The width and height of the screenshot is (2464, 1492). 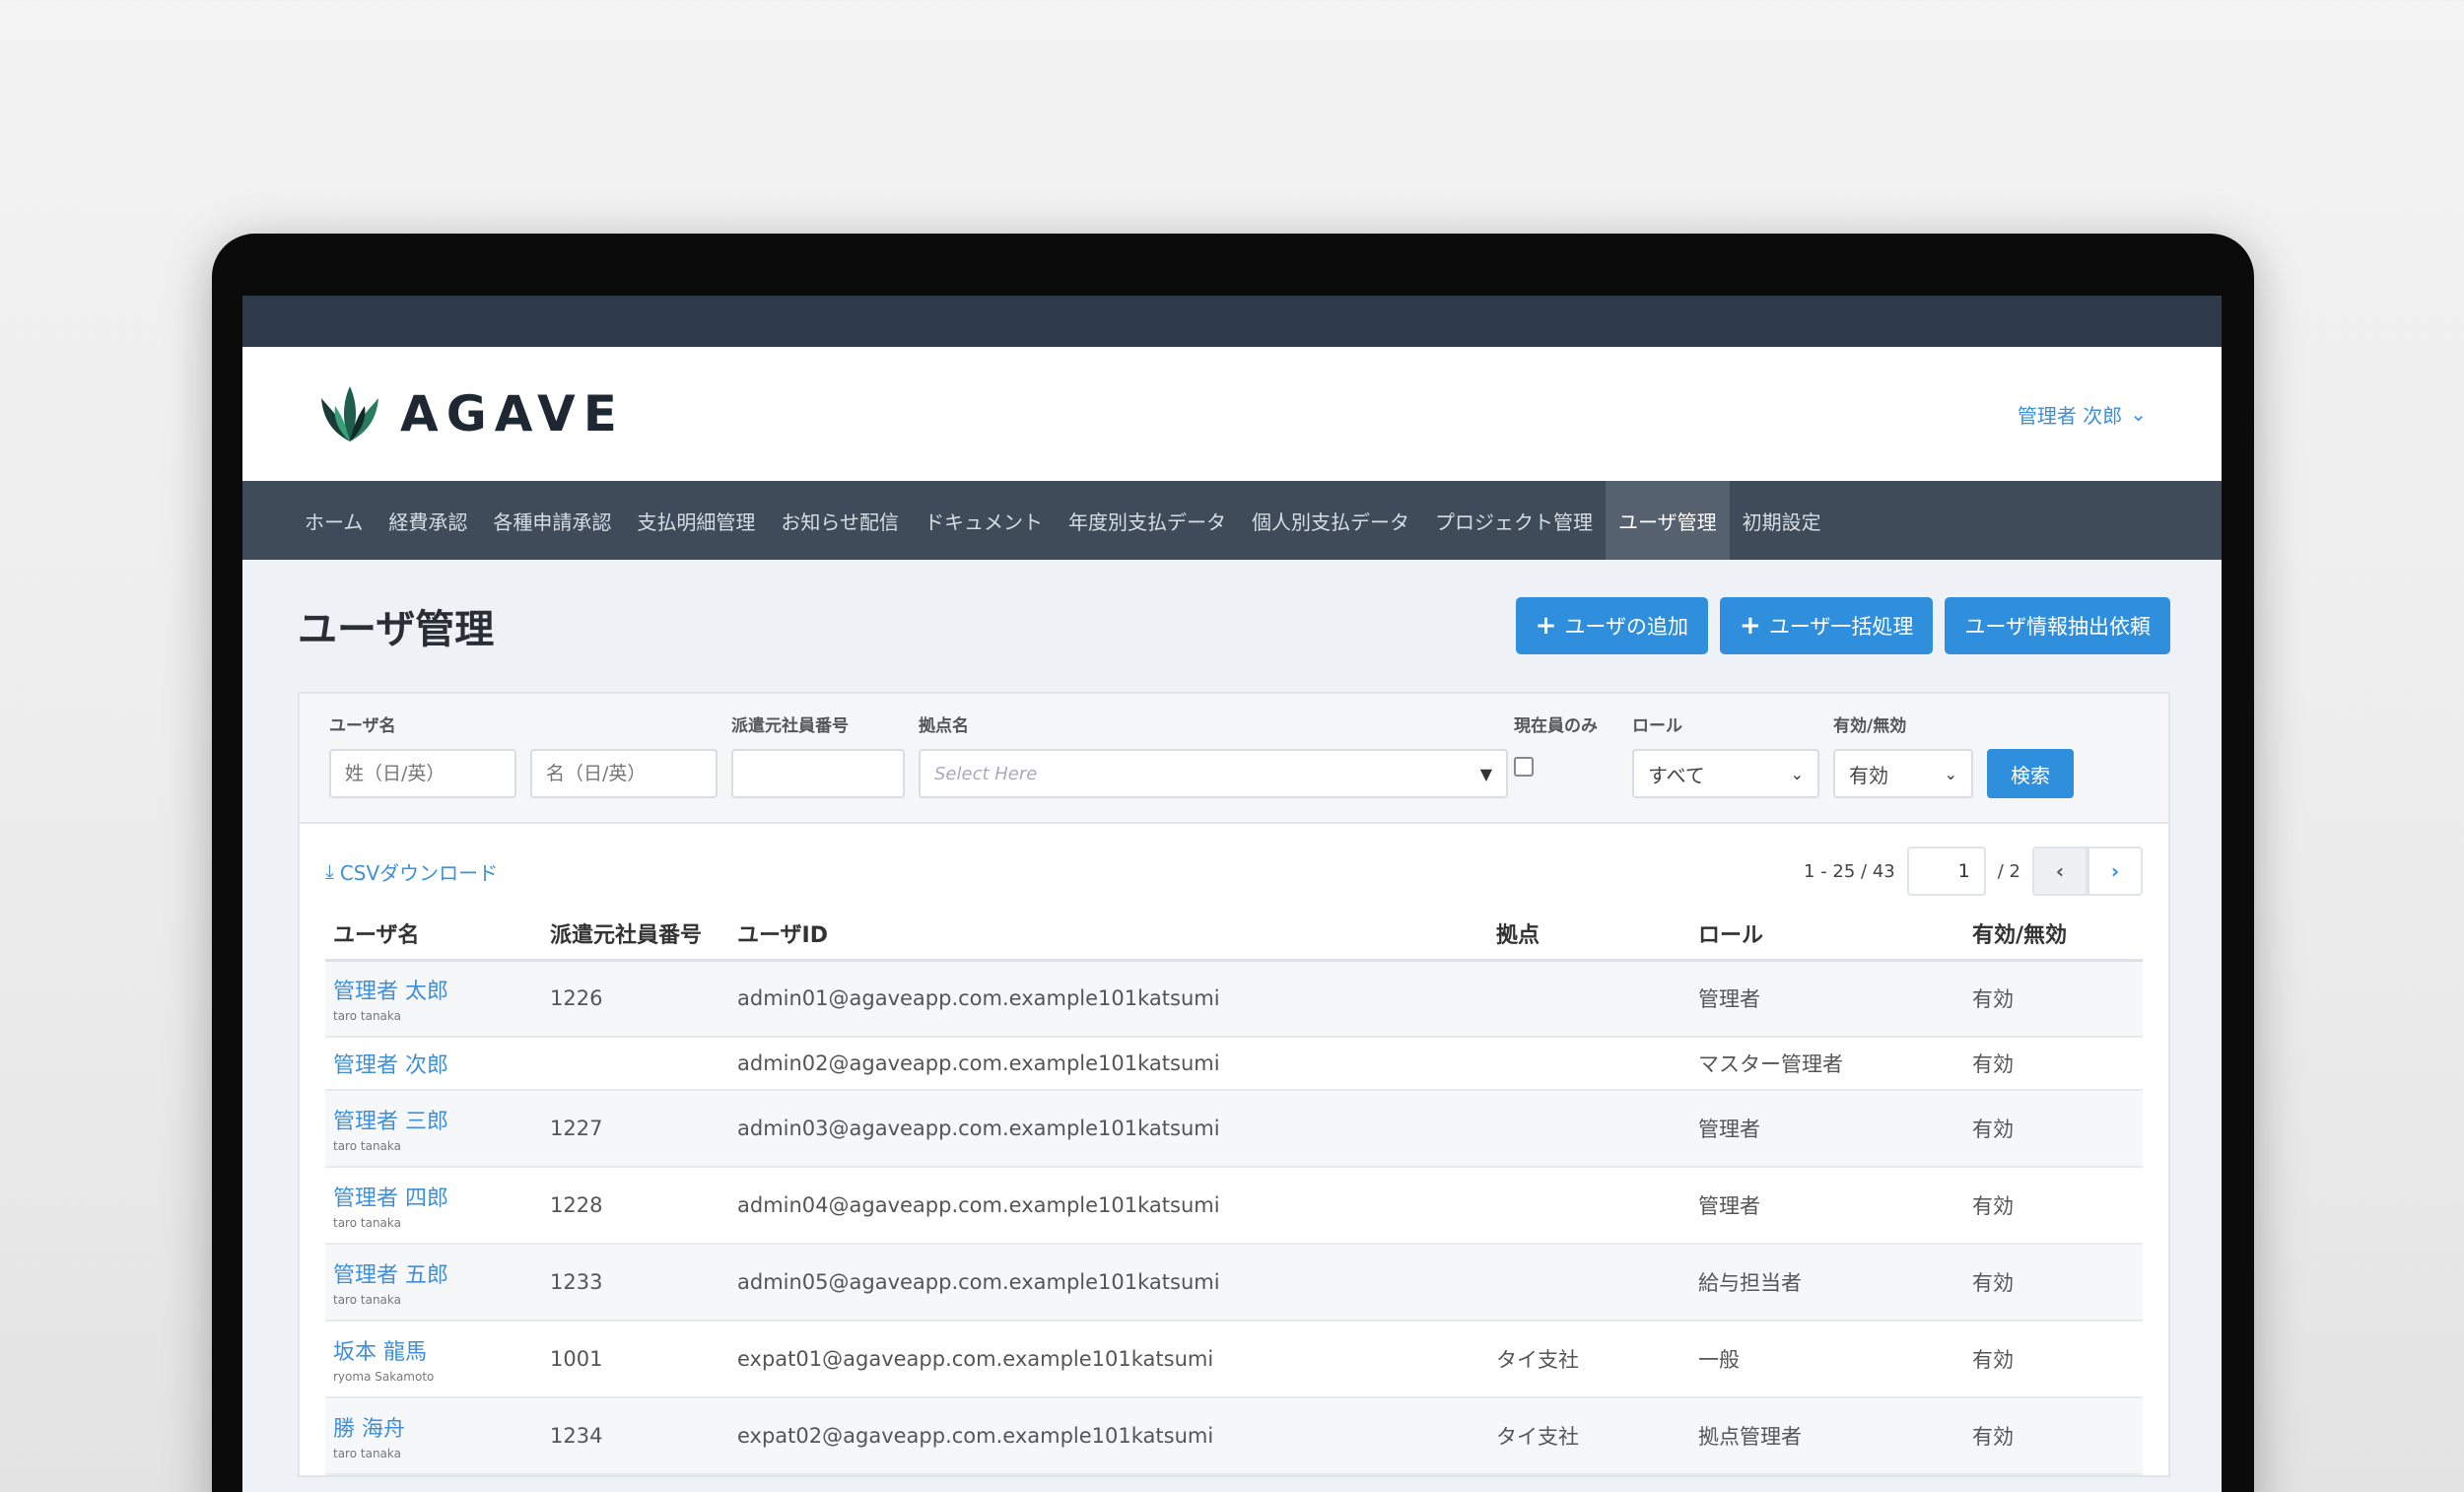 What do you see at coordinates (2070, 415) in the screenshot?
I see `user-menu-label: 管理者 次郎` at bounding box center [2070, 415].